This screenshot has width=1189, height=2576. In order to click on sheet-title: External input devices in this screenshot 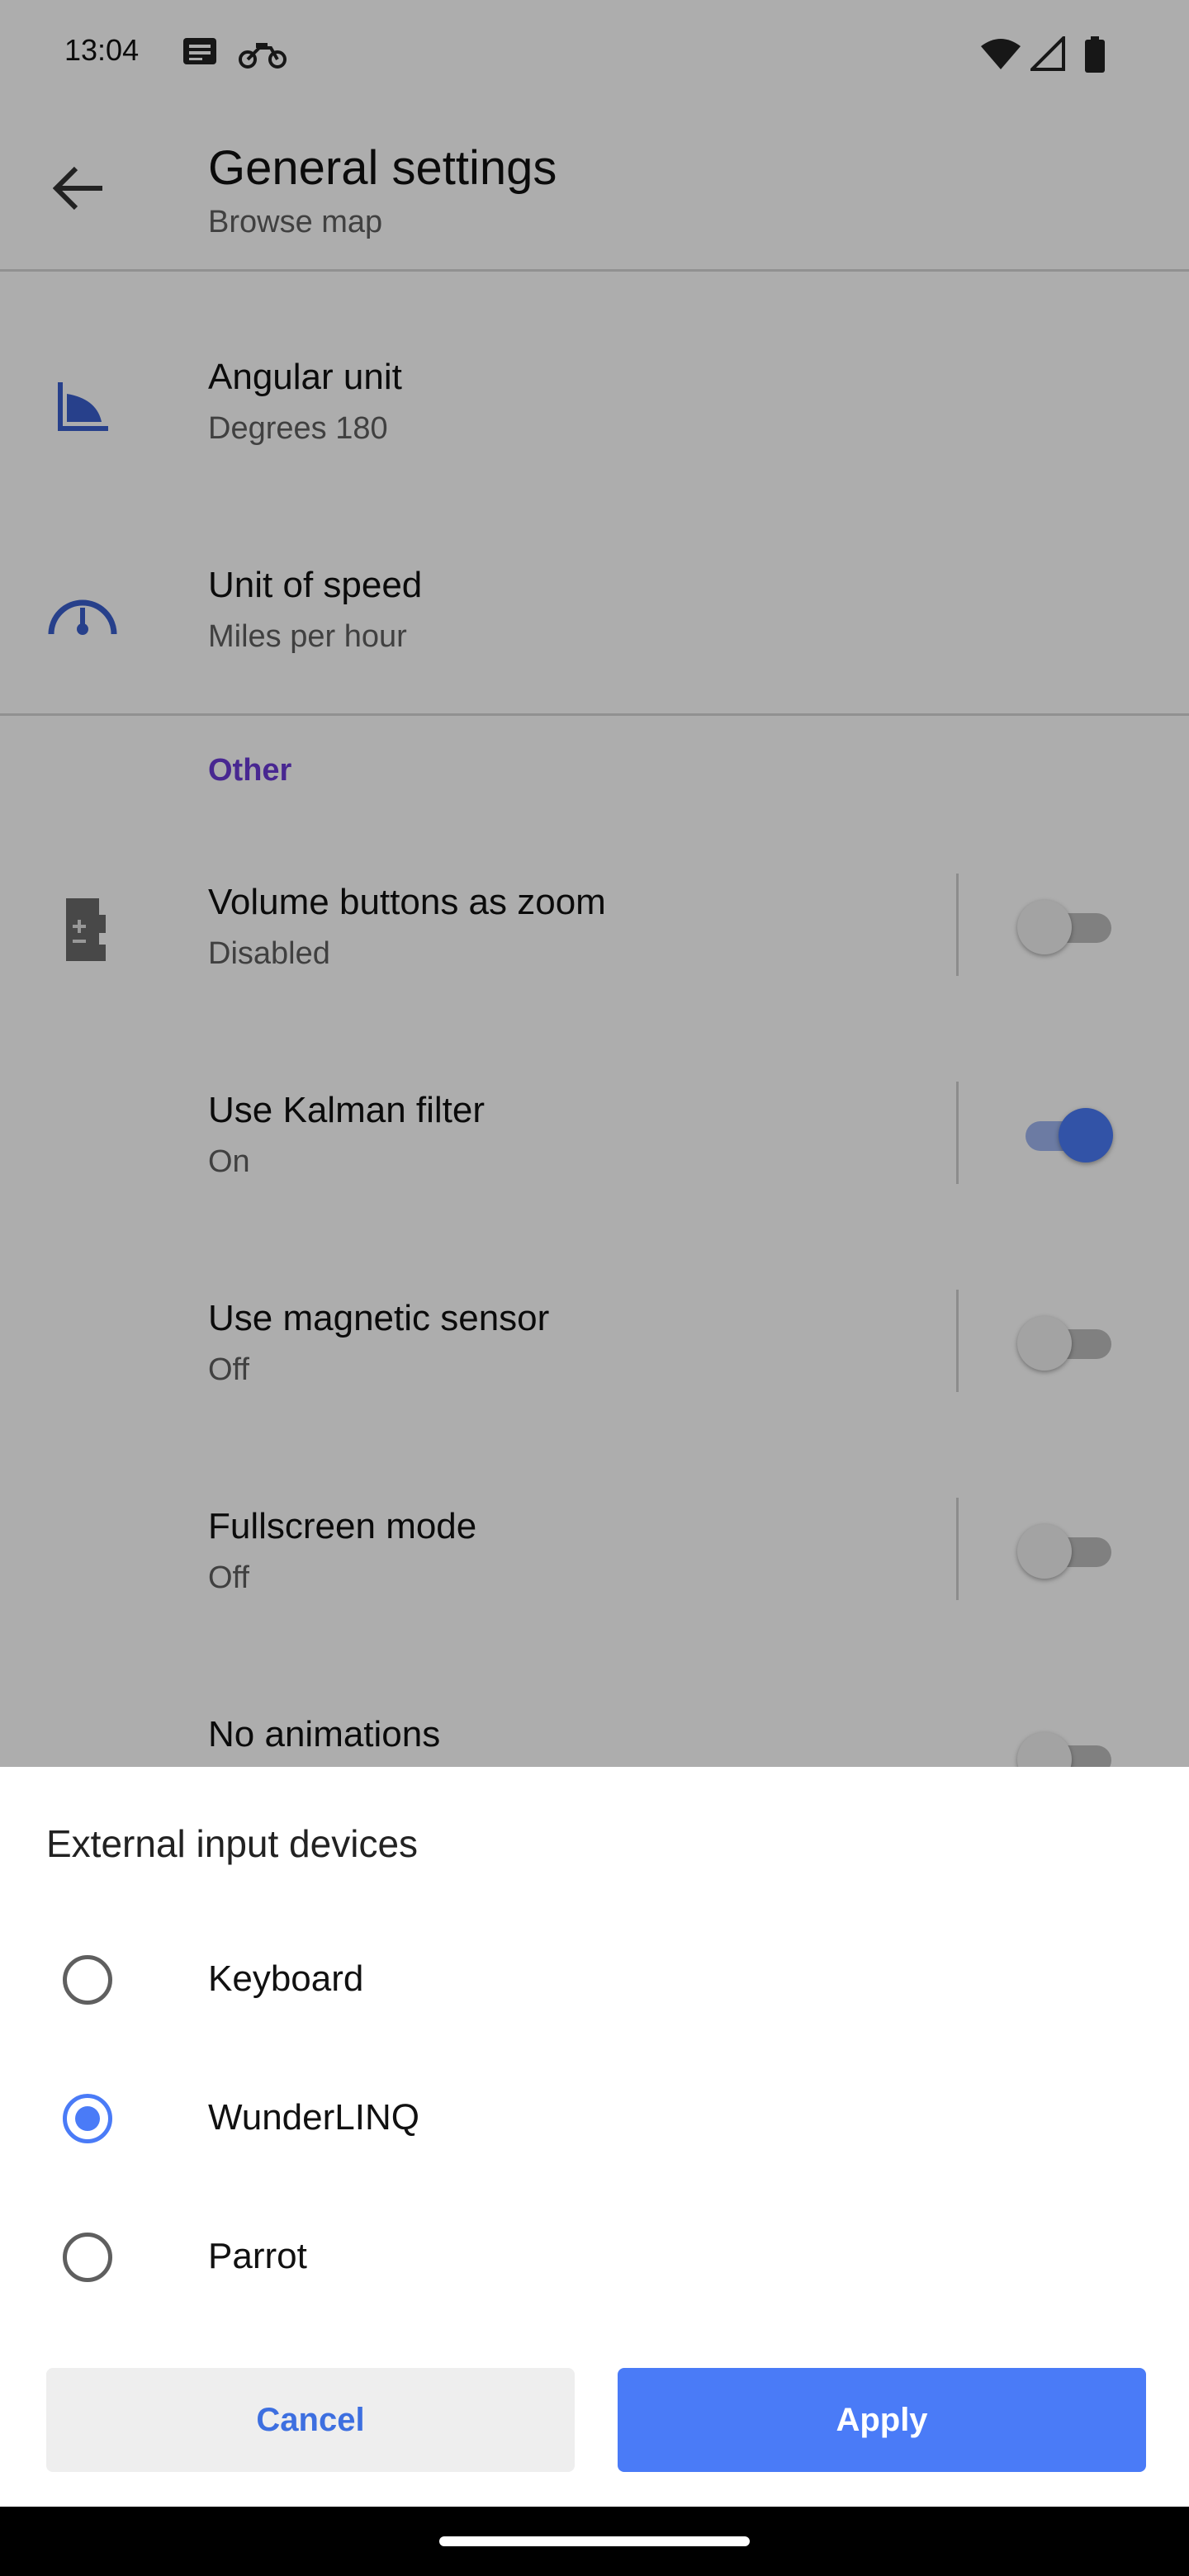, I will do `click(232, 1843)`.